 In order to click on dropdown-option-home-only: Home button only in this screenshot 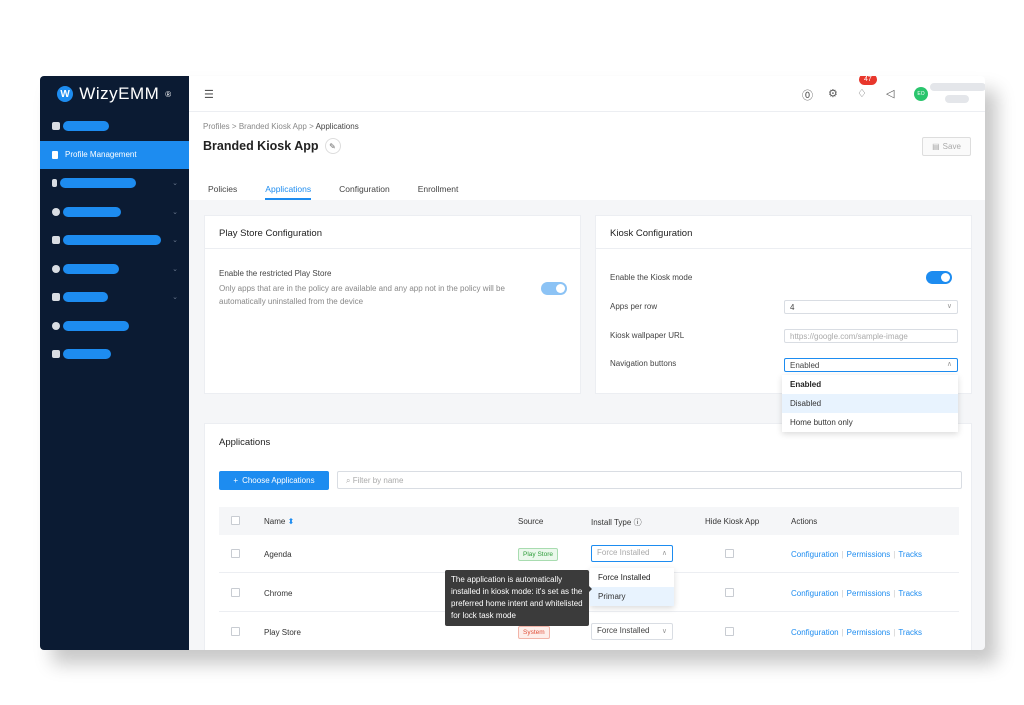, I will do `click(870, 422)`.